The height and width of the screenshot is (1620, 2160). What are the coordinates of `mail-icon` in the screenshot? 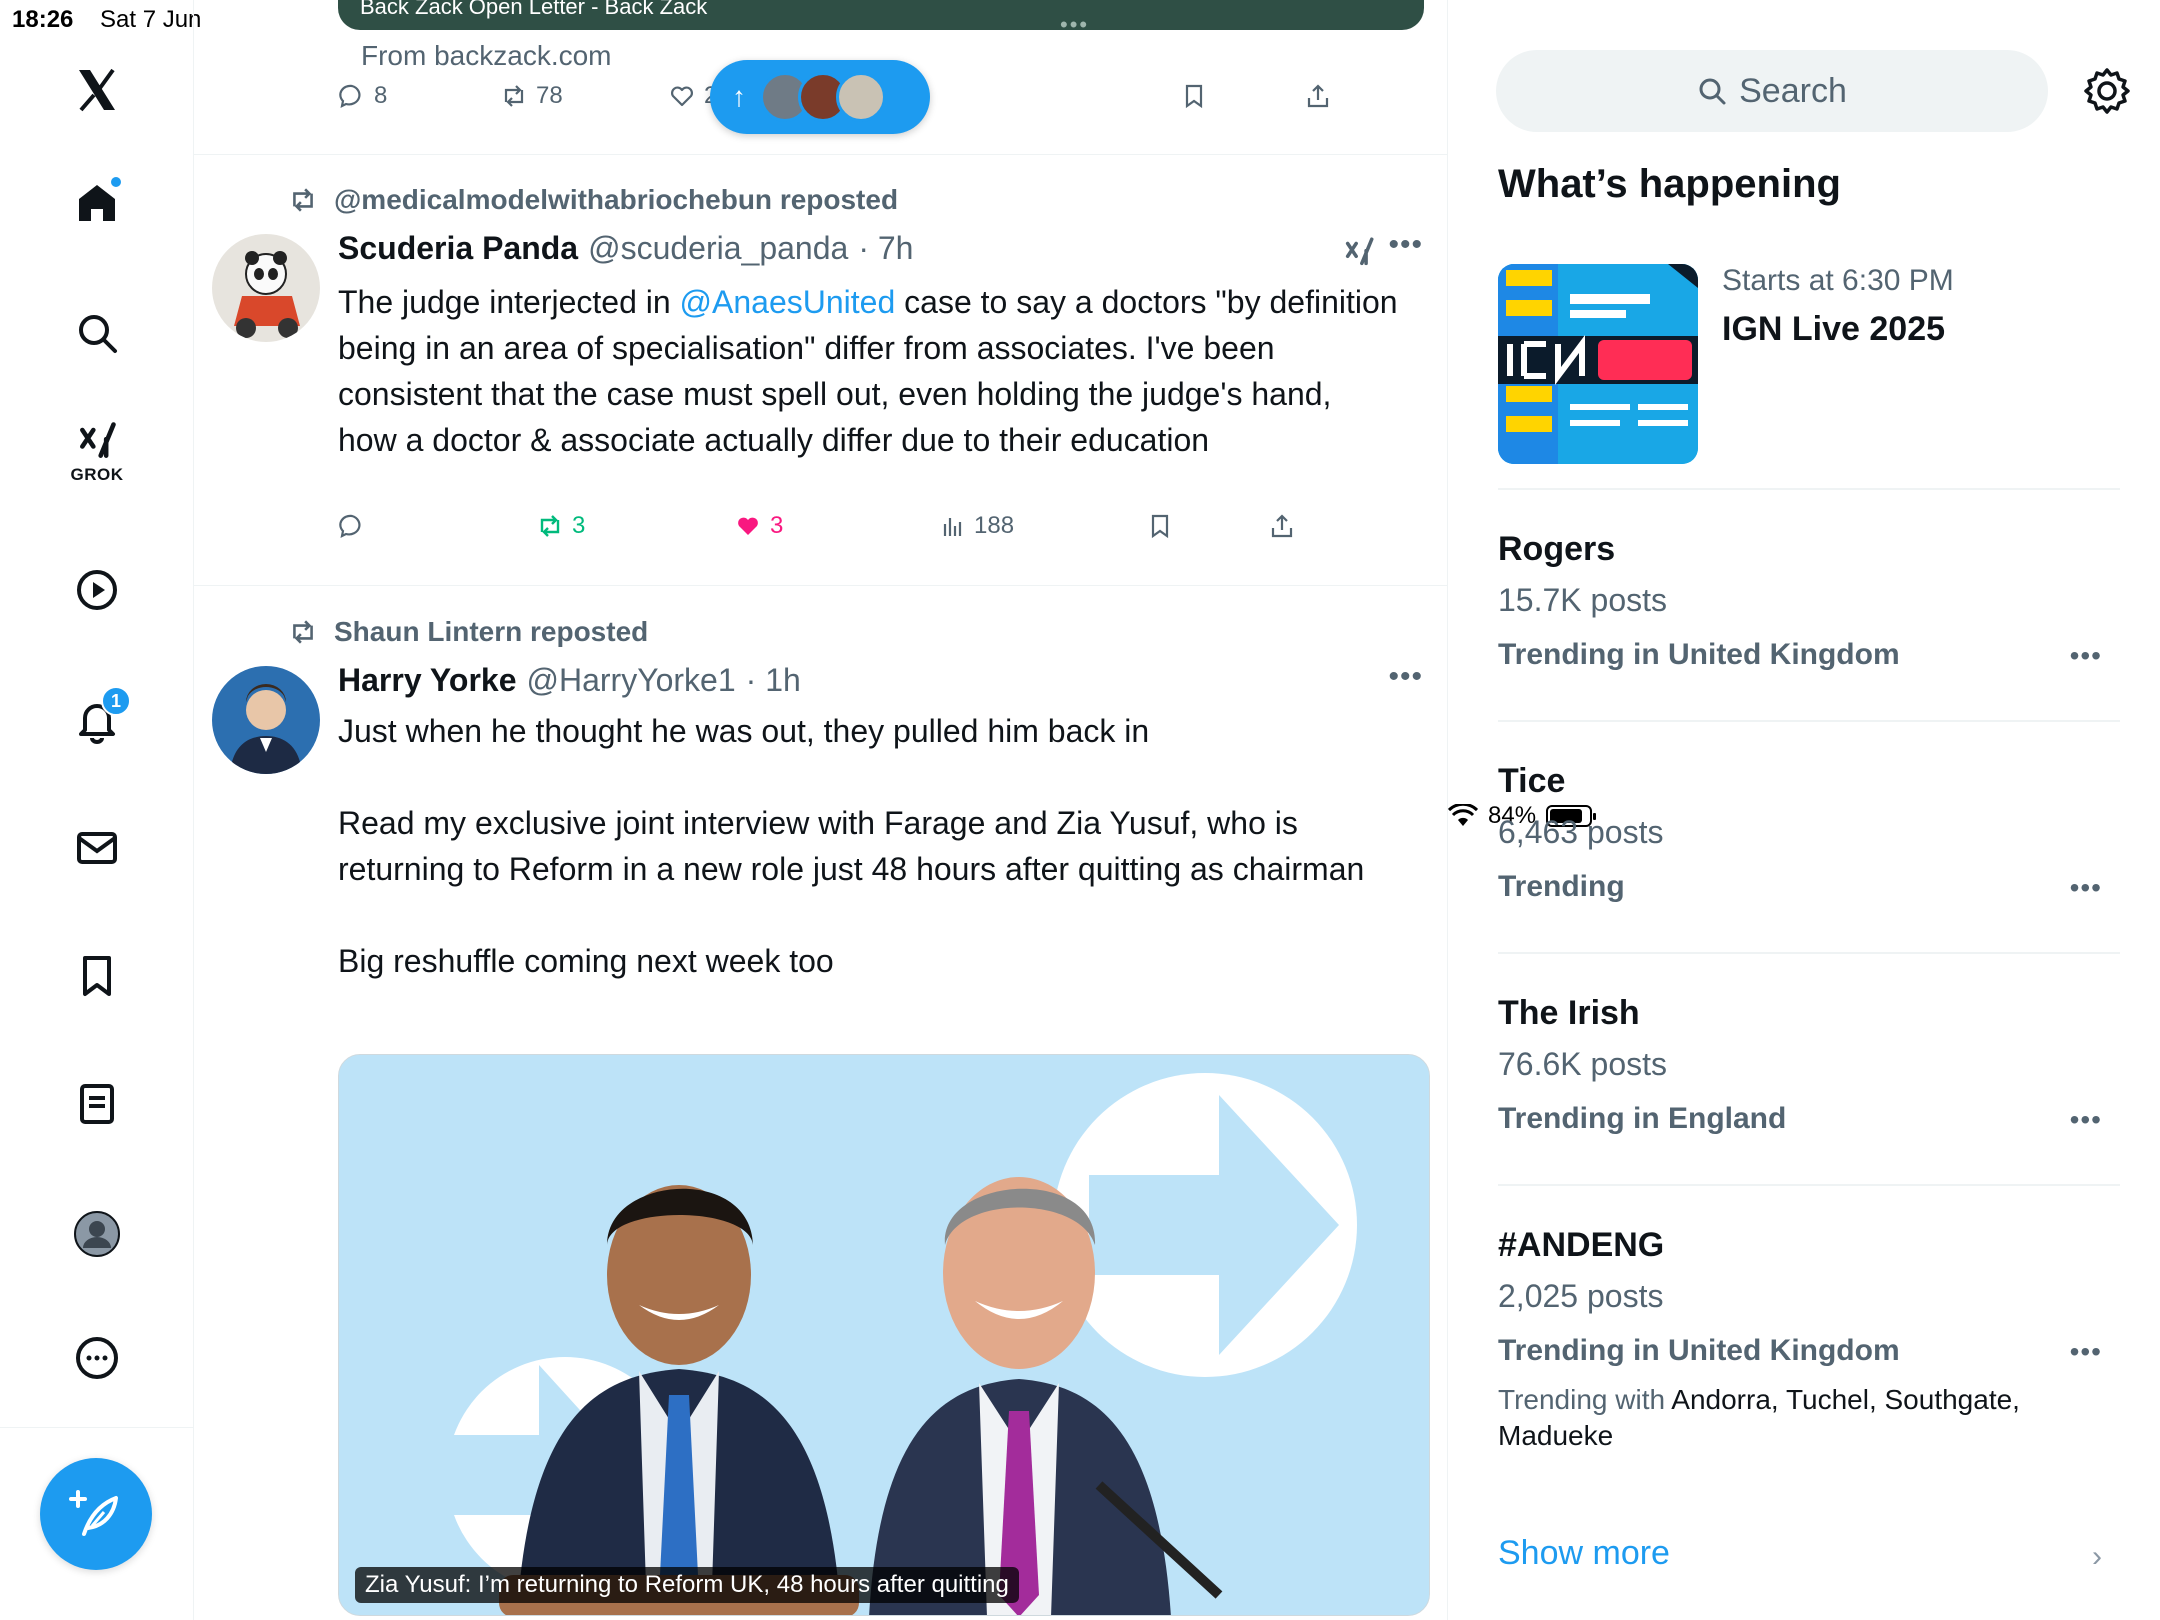 It's located at (97, 848).